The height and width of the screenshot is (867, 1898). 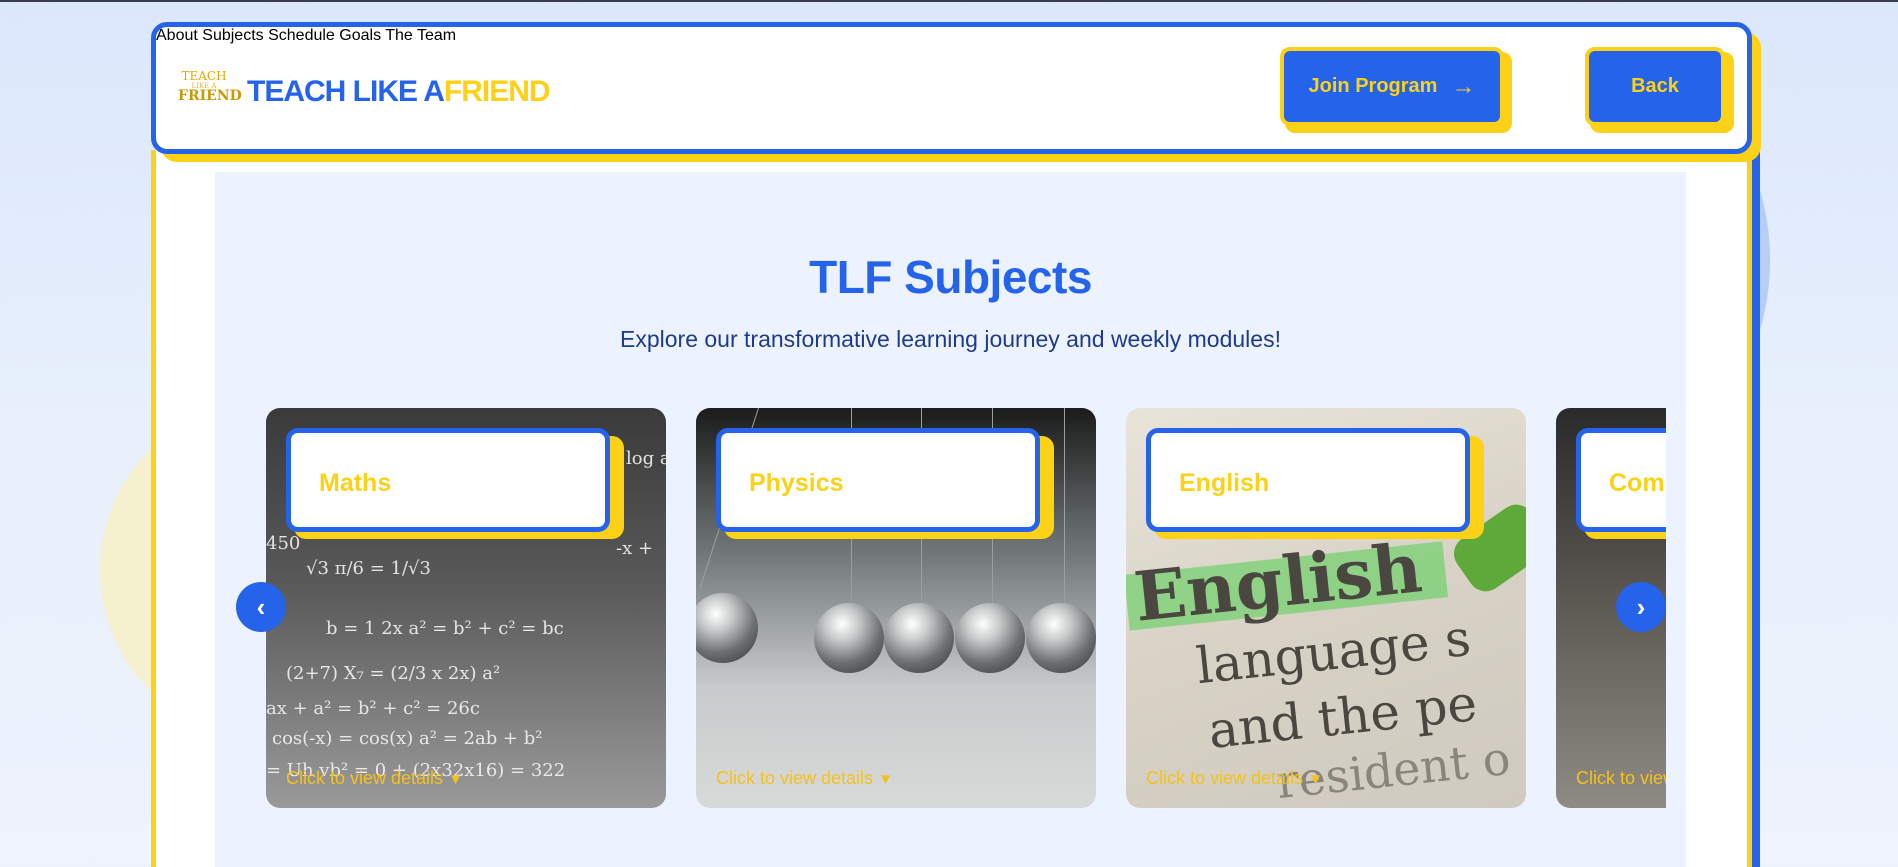 I want to click on logo-icon: TEACH LIKE A FRIEND, so click(x=210, y=90).